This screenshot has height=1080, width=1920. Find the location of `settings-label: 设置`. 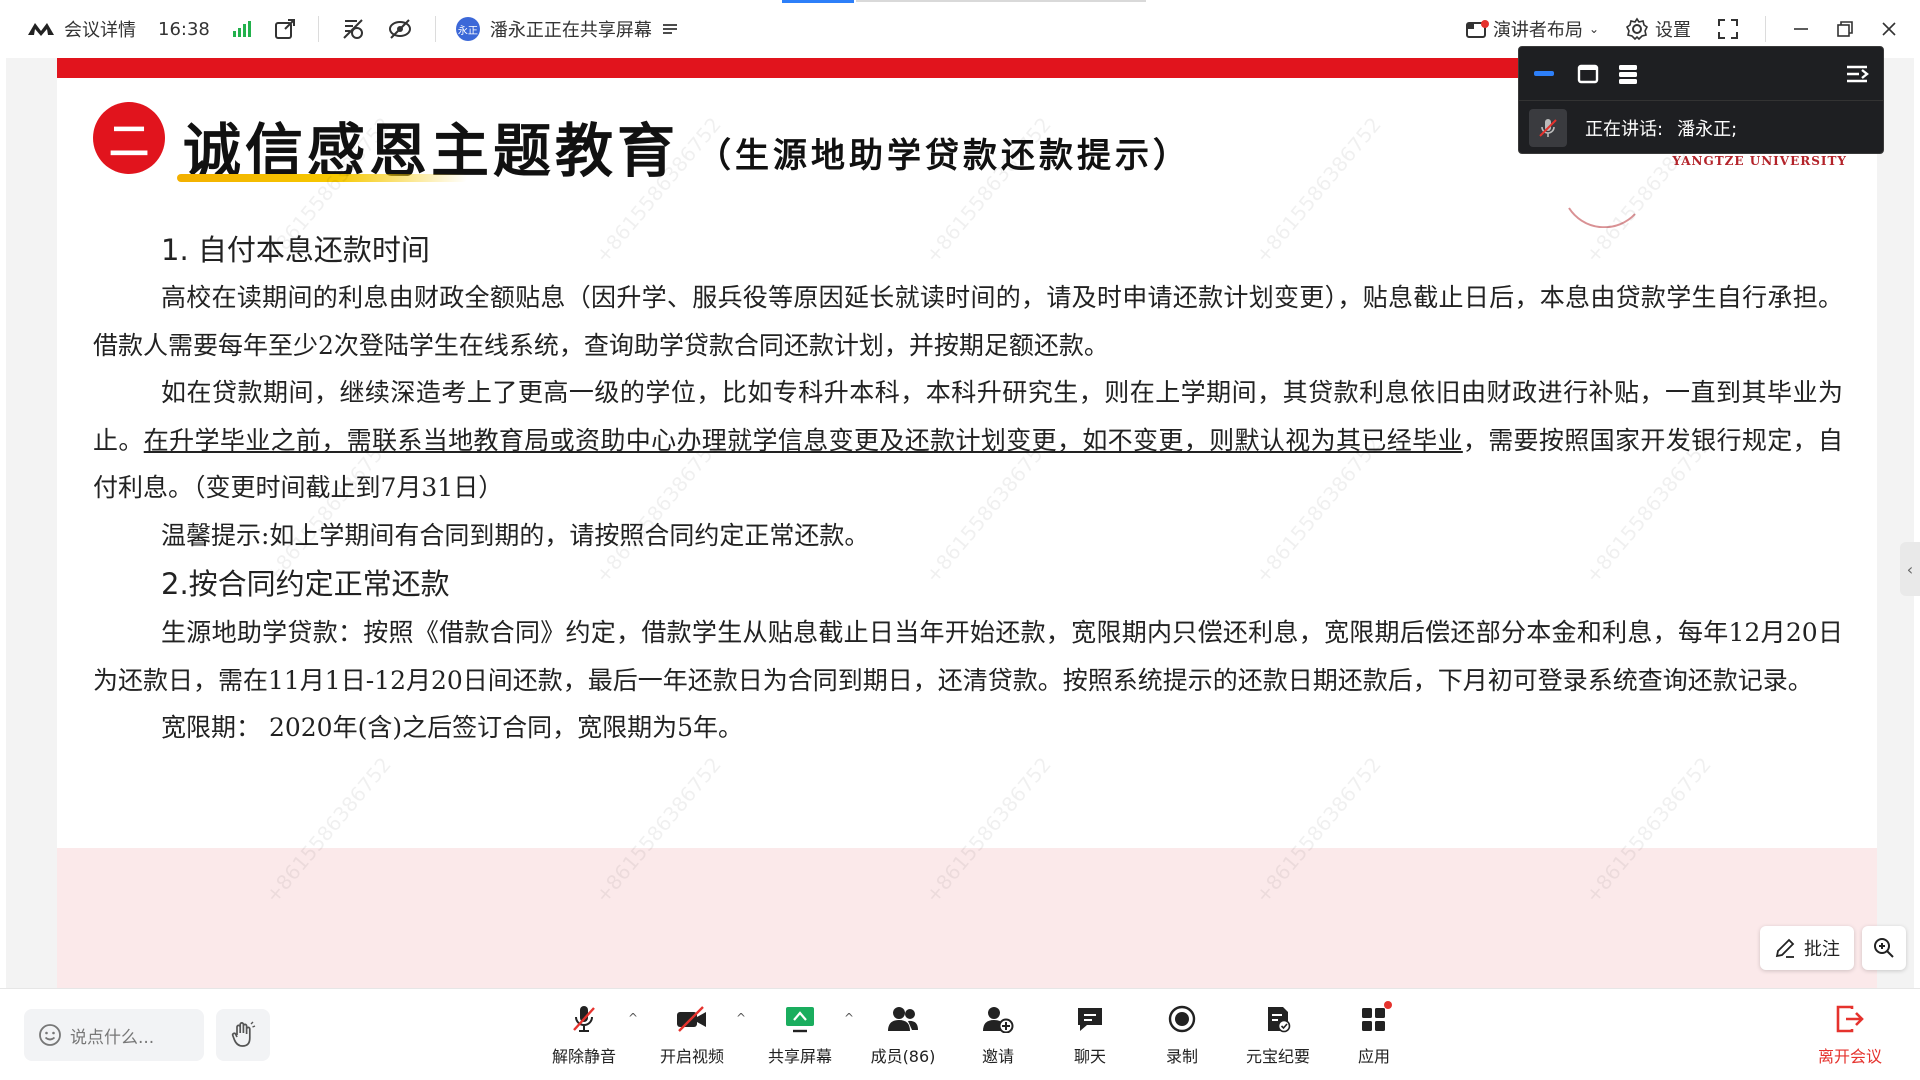

settings-label: 设置 is located at coordinates (1673, 30).